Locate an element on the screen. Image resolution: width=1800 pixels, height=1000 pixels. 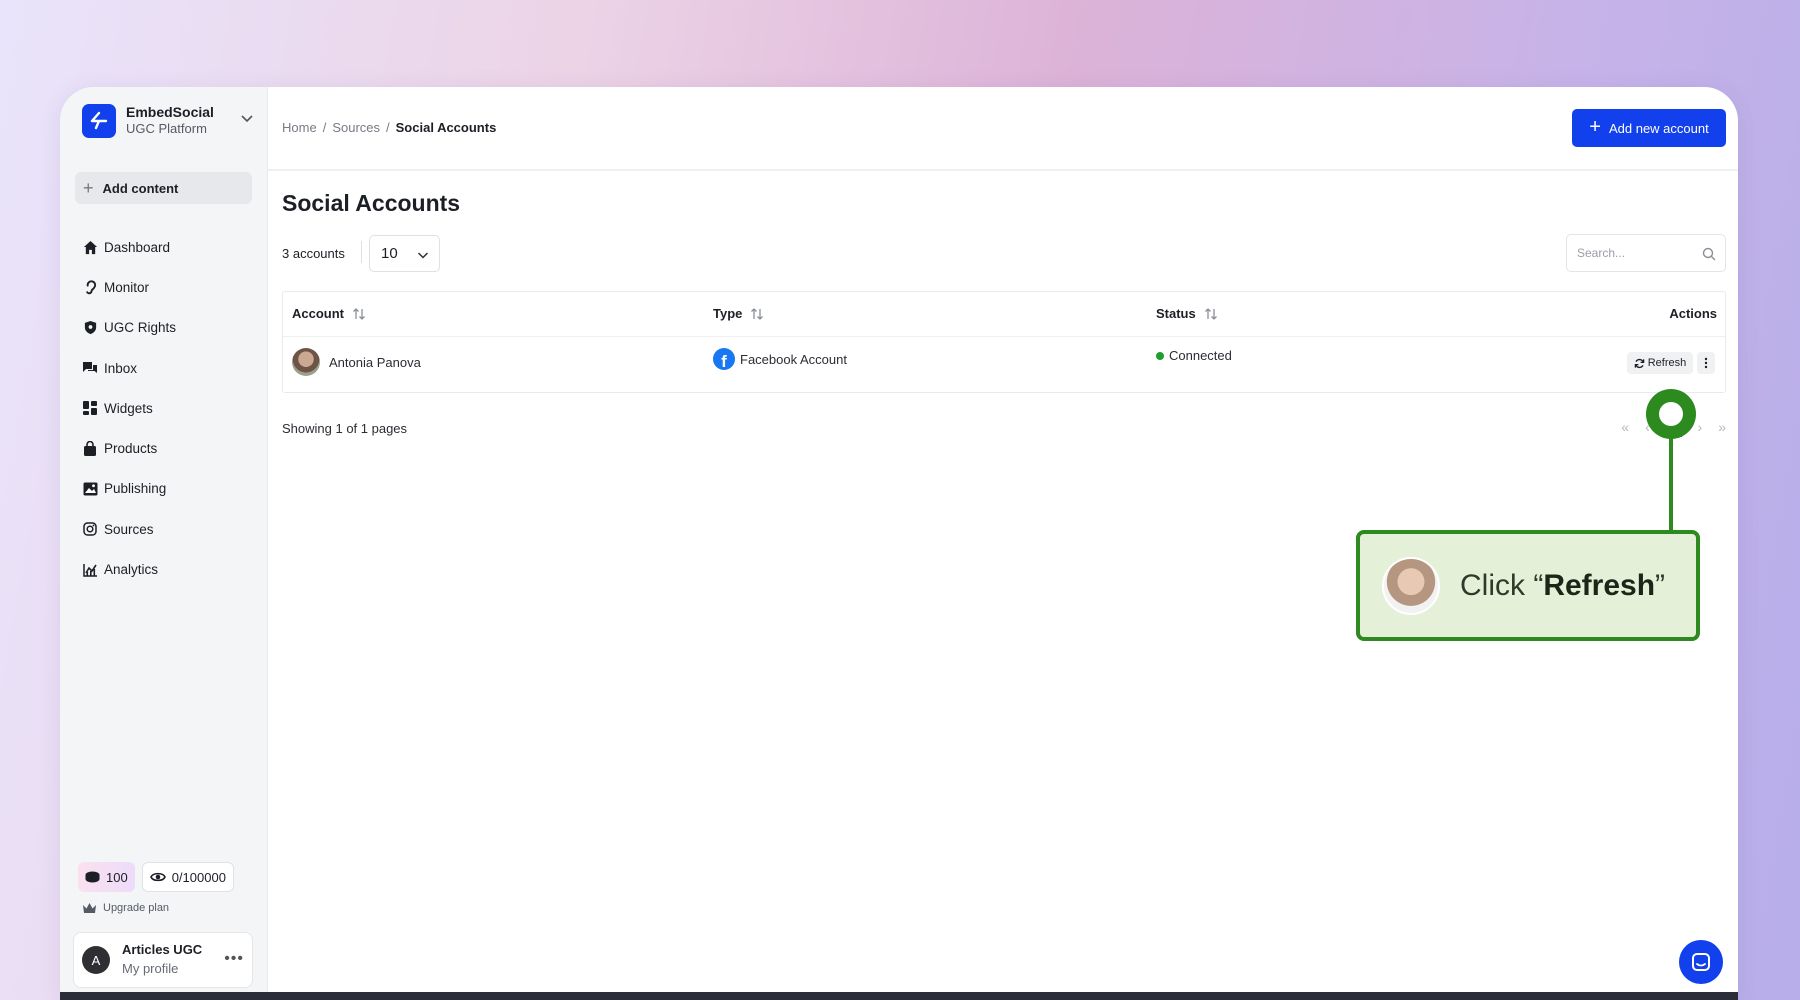
column-header-actions: Actions is located at coordinates (1693, 313).